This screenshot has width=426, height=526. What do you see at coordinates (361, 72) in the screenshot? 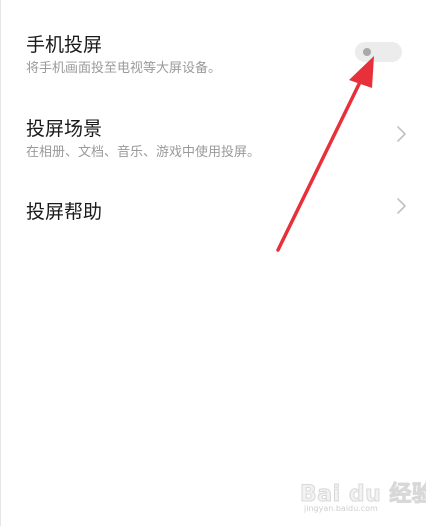
I see `annotation-arrow-head` at bounding box center [361, 72].